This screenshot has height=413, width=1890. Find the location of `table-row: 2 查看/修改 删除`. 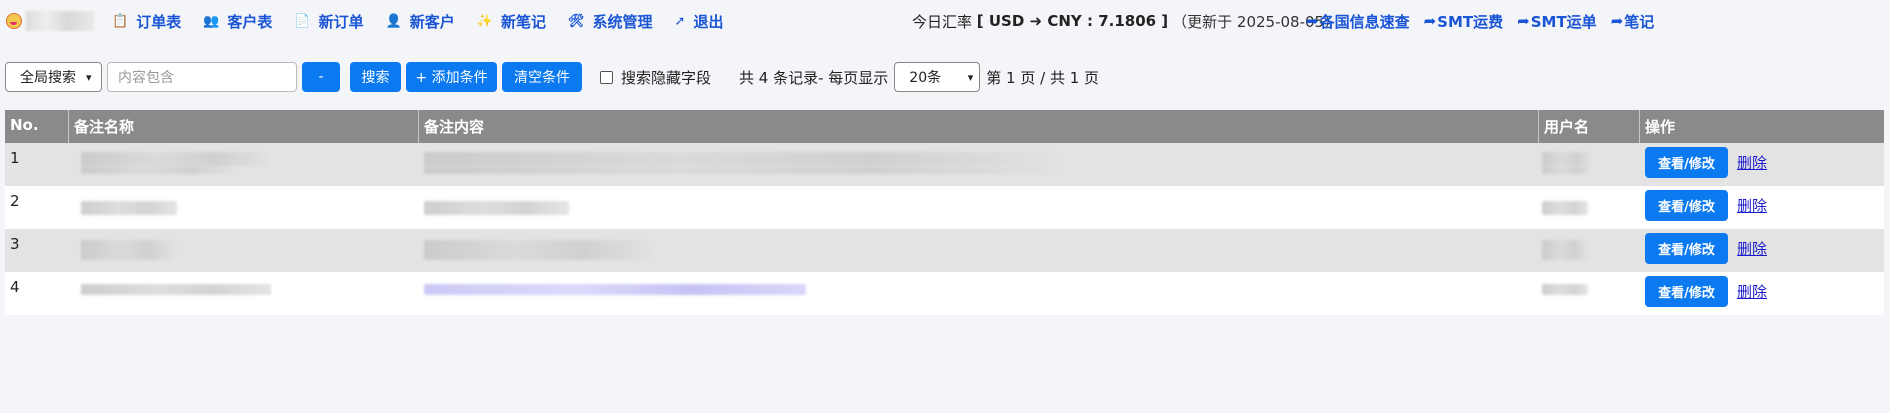

table-row: 2 查看/修改 删除 is located at coordinates (944, 207).